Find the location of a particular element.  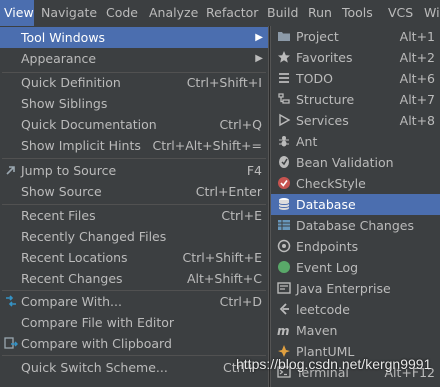

menu-item-show-implicit-hints: Show Implicit Hints Ctrl+Alt+Shift+= is located at coordinates (134, 145).